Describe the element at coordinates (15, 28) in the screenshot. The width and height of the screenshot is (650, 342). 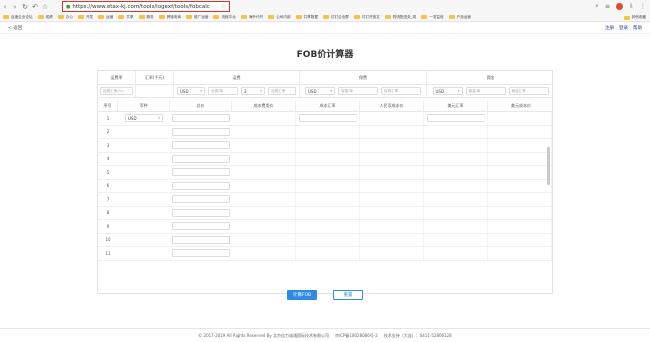
I see `back-link: < 返回` at that location.